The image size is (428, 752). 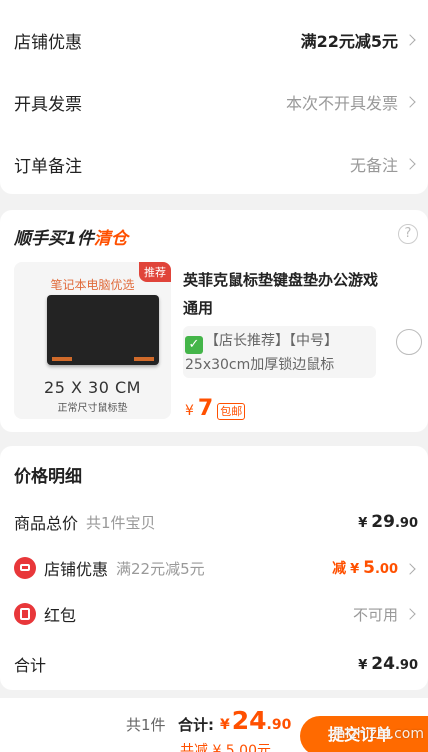 What do you see at coordinates (225, 747) in the screenshot?
I see `saved-amount: 共减 ¥ 5.00元` at bounding box center [225, 747].